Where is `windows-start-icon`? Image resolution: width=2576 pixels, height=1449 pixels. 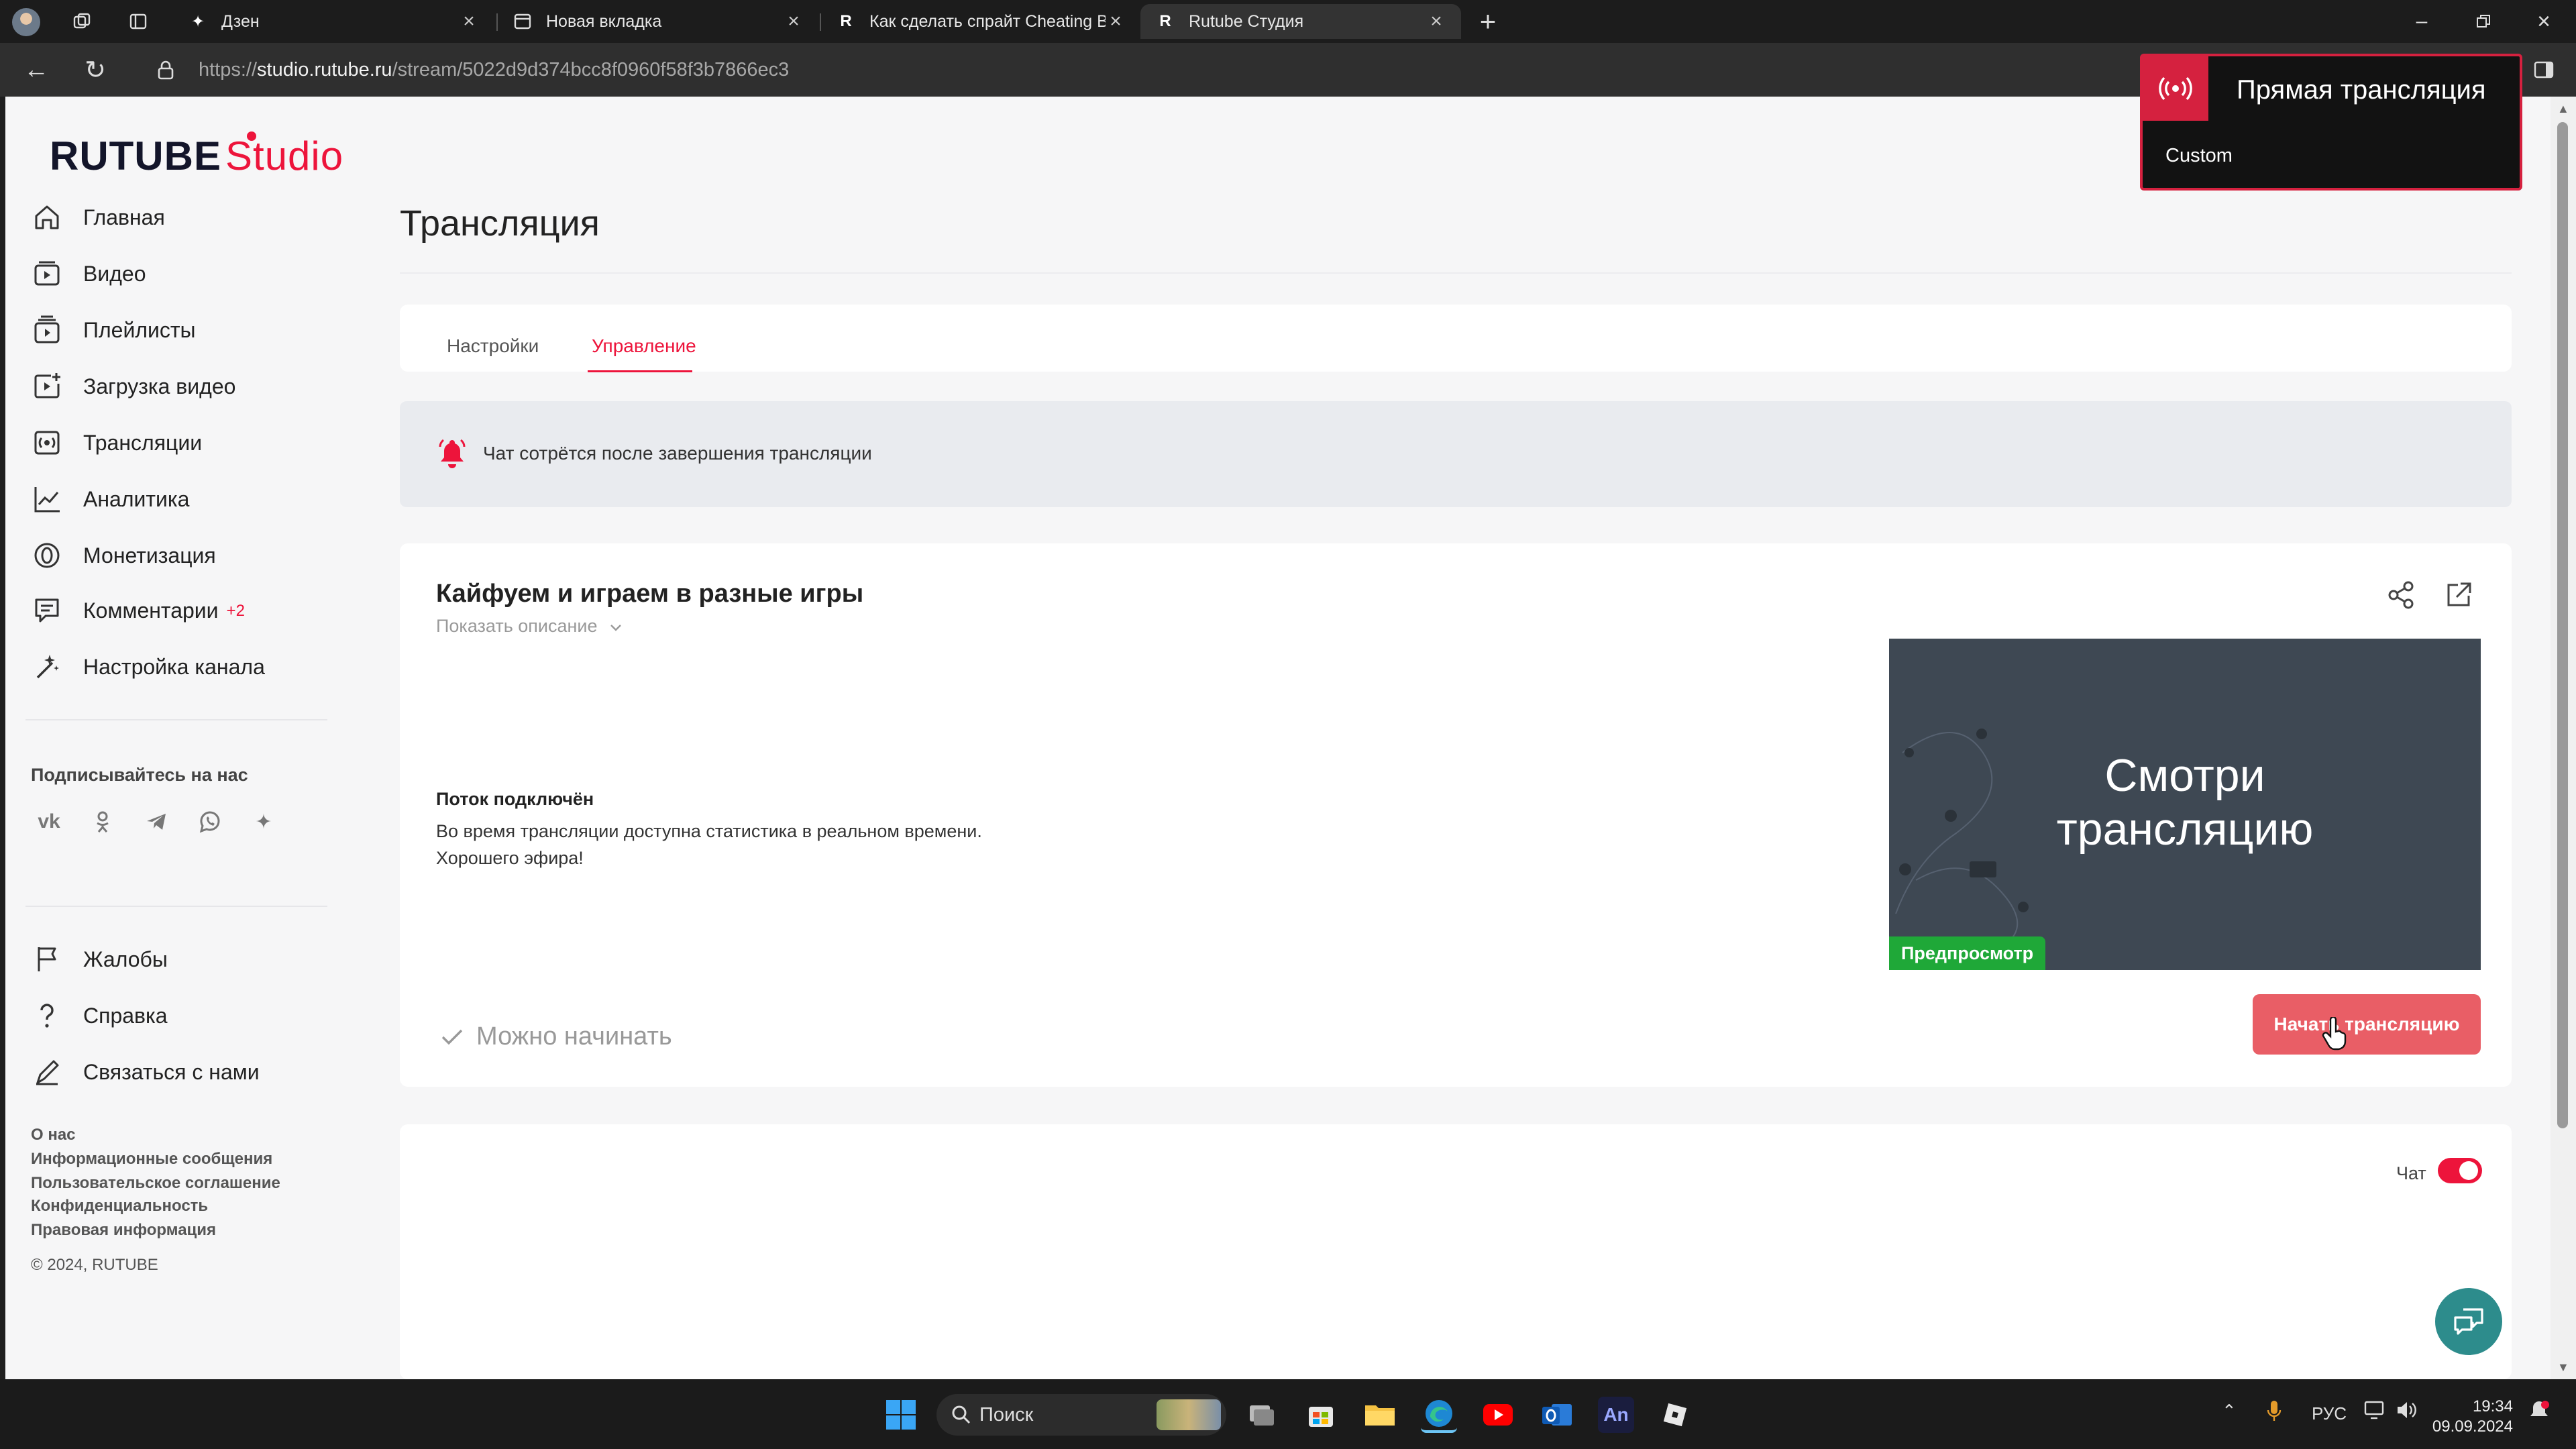 windows-start-icon is located at coordinates (901, 1415).